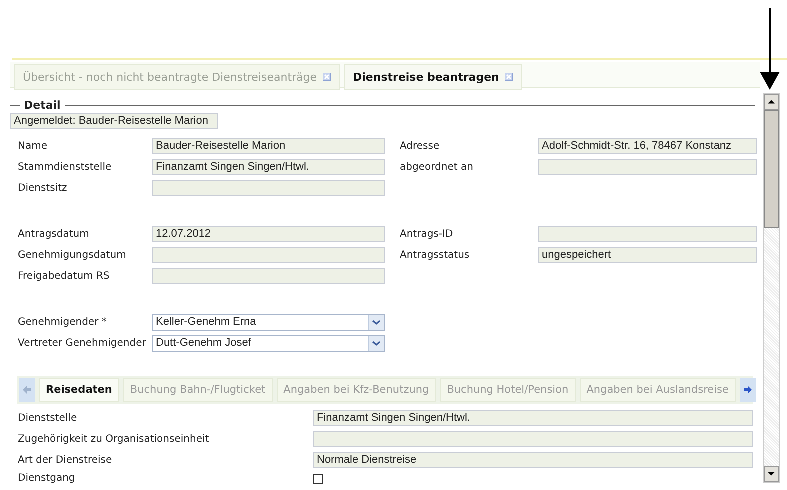 Image resolution: width=787 pixels, height=490 pixels. I want to click on input-field: Adolf-Schmidt-Str. 16, 78467 Konstanz, so click(647, 146).